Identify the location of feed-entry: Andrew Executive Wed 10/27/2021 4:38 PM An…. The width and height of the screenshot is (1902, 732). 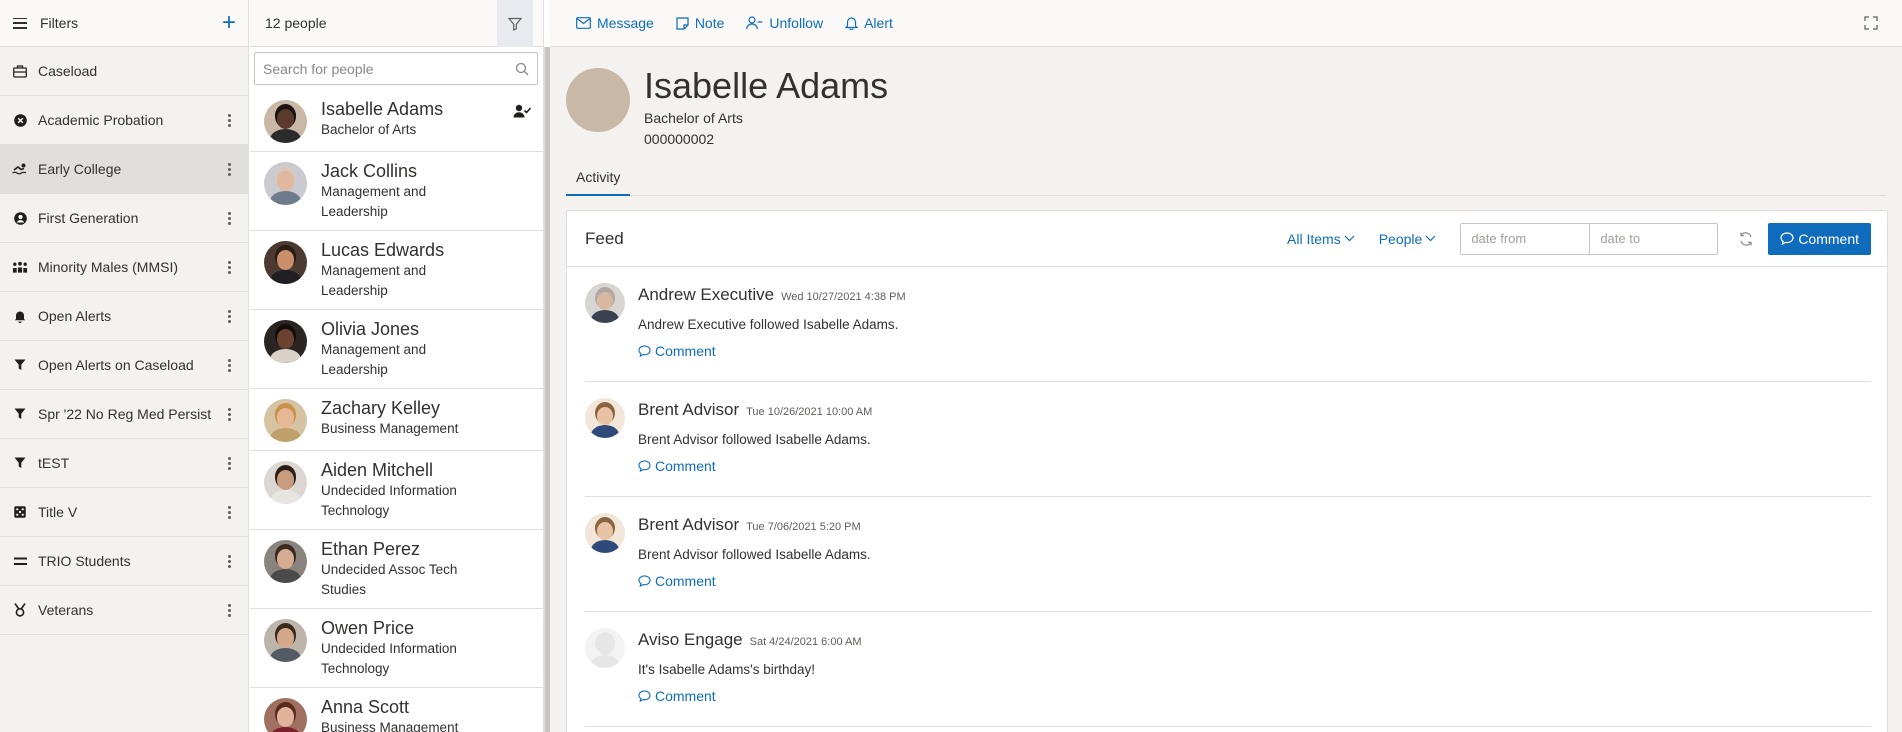
(1228, 324).